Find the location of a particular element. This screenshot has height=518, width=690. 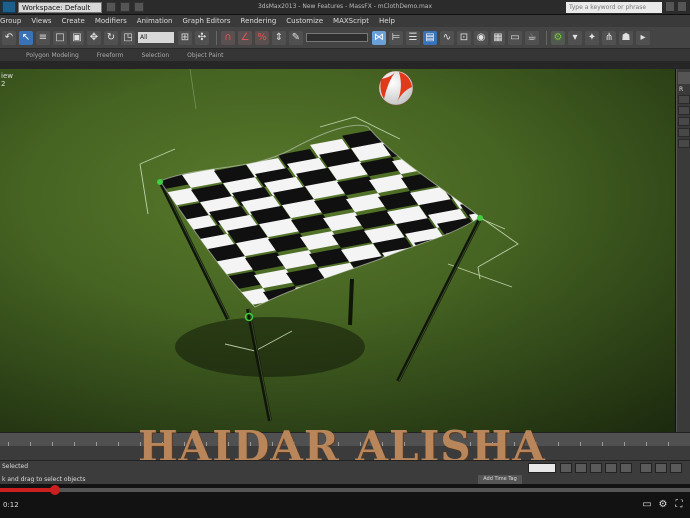

menu-group: Group is located at coordinates (10, 21).